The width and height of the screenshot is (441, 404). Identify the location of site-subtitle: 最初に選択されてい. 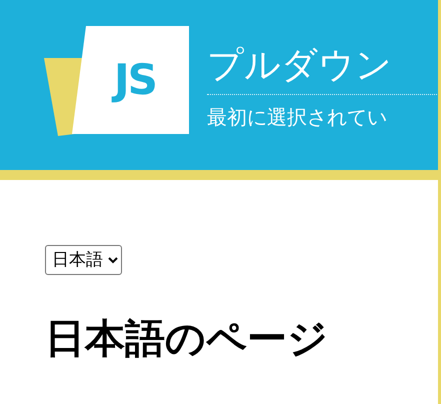
(297, 117).